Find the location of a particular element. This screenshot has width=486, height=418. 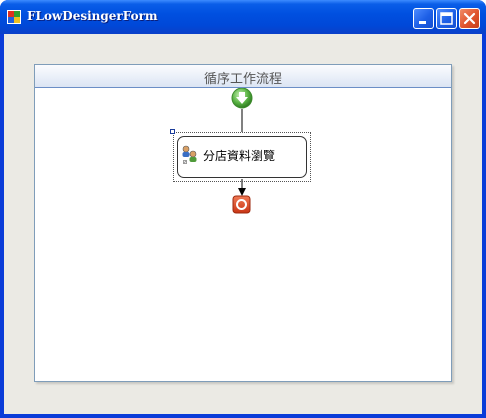

maximize-button is located at coordinates (446, 18).